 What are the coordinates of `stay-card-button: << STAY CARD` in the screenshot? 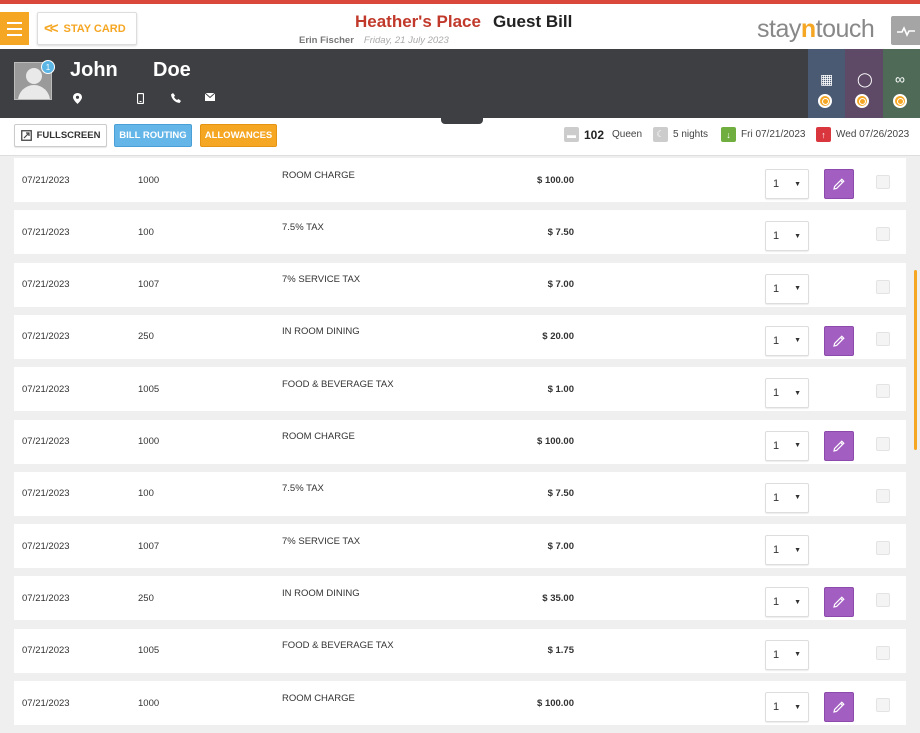 It's located at (87, 28).